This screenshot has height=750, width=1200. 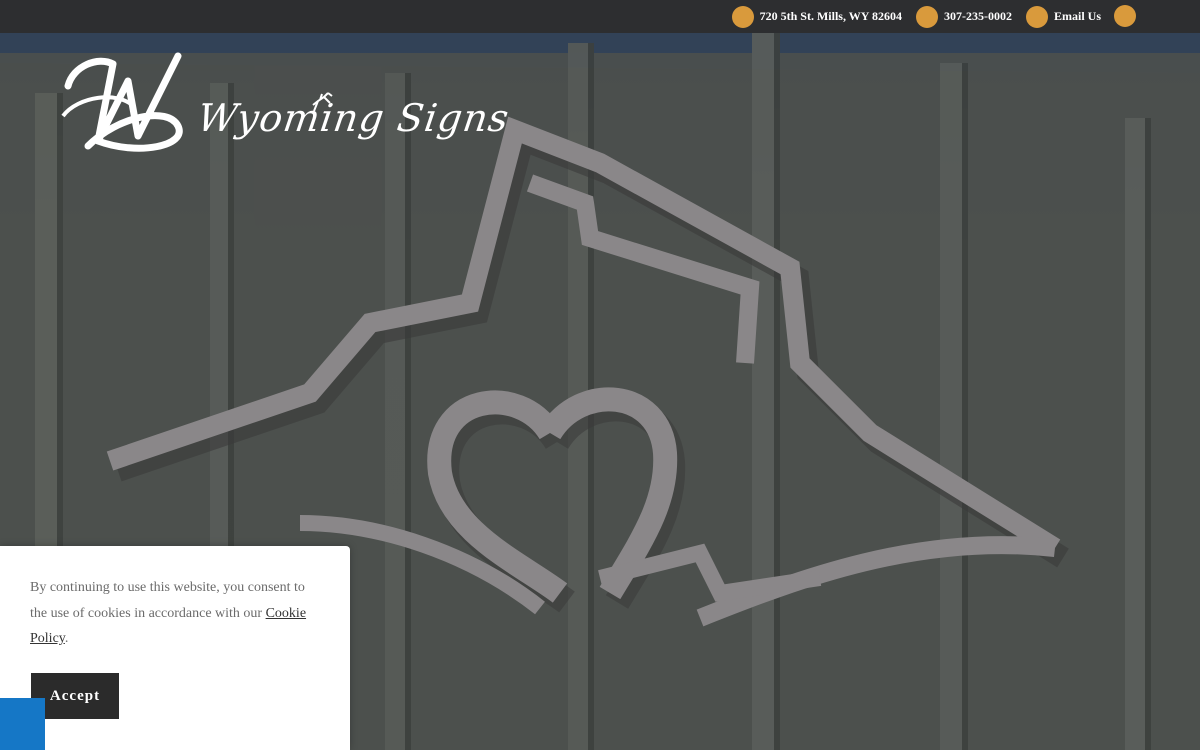 What do you see at coordinates (742, 16) in the screenshot?
I see `map-pin-icon` at bounding box center [742, 16].